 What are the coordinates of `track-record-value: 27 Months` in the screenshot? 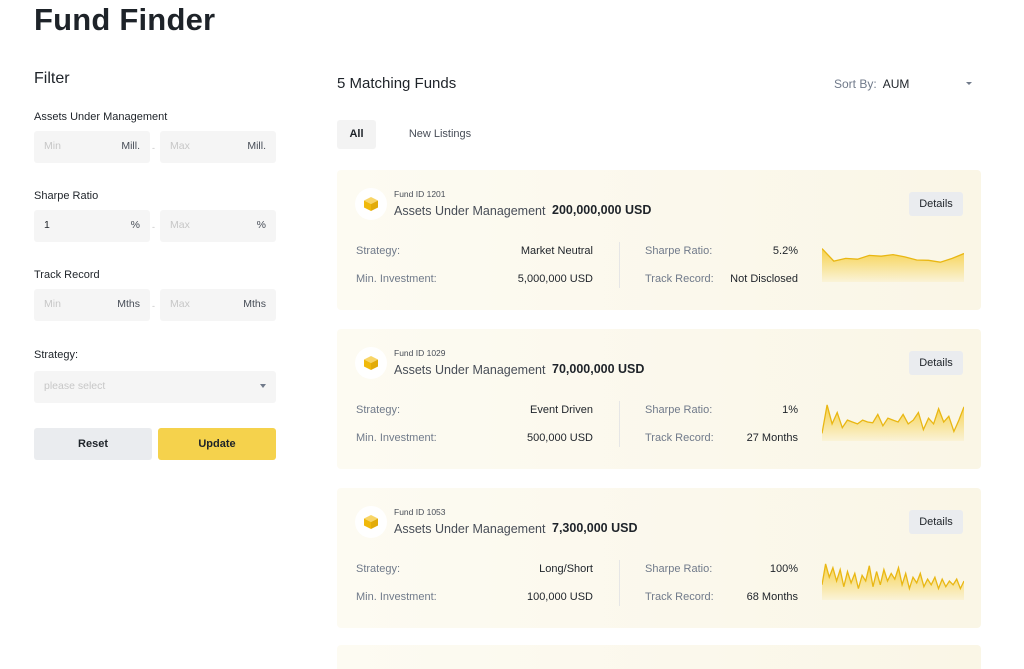 It's located at (772, 438).